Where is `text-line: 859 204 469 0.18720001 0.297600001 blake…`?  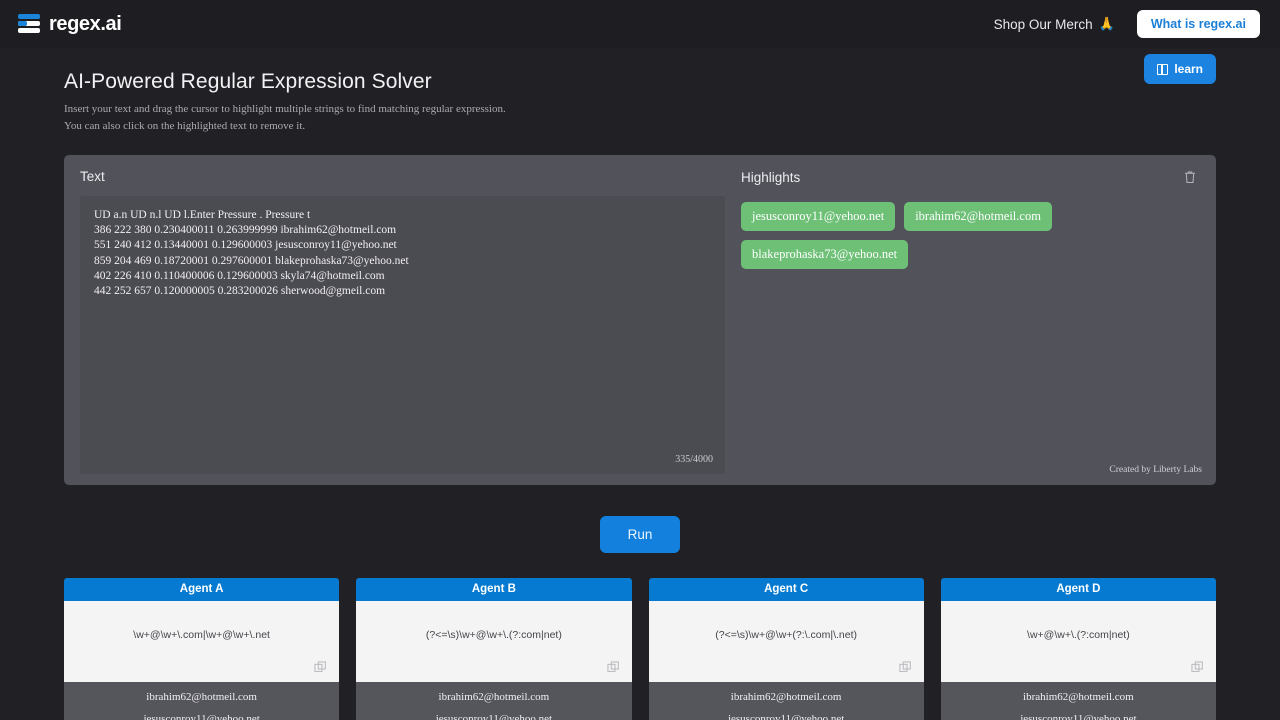
text-line: 859 204 469 0.18720001 0.297600001 blake… is located at coordinates (251, 260).